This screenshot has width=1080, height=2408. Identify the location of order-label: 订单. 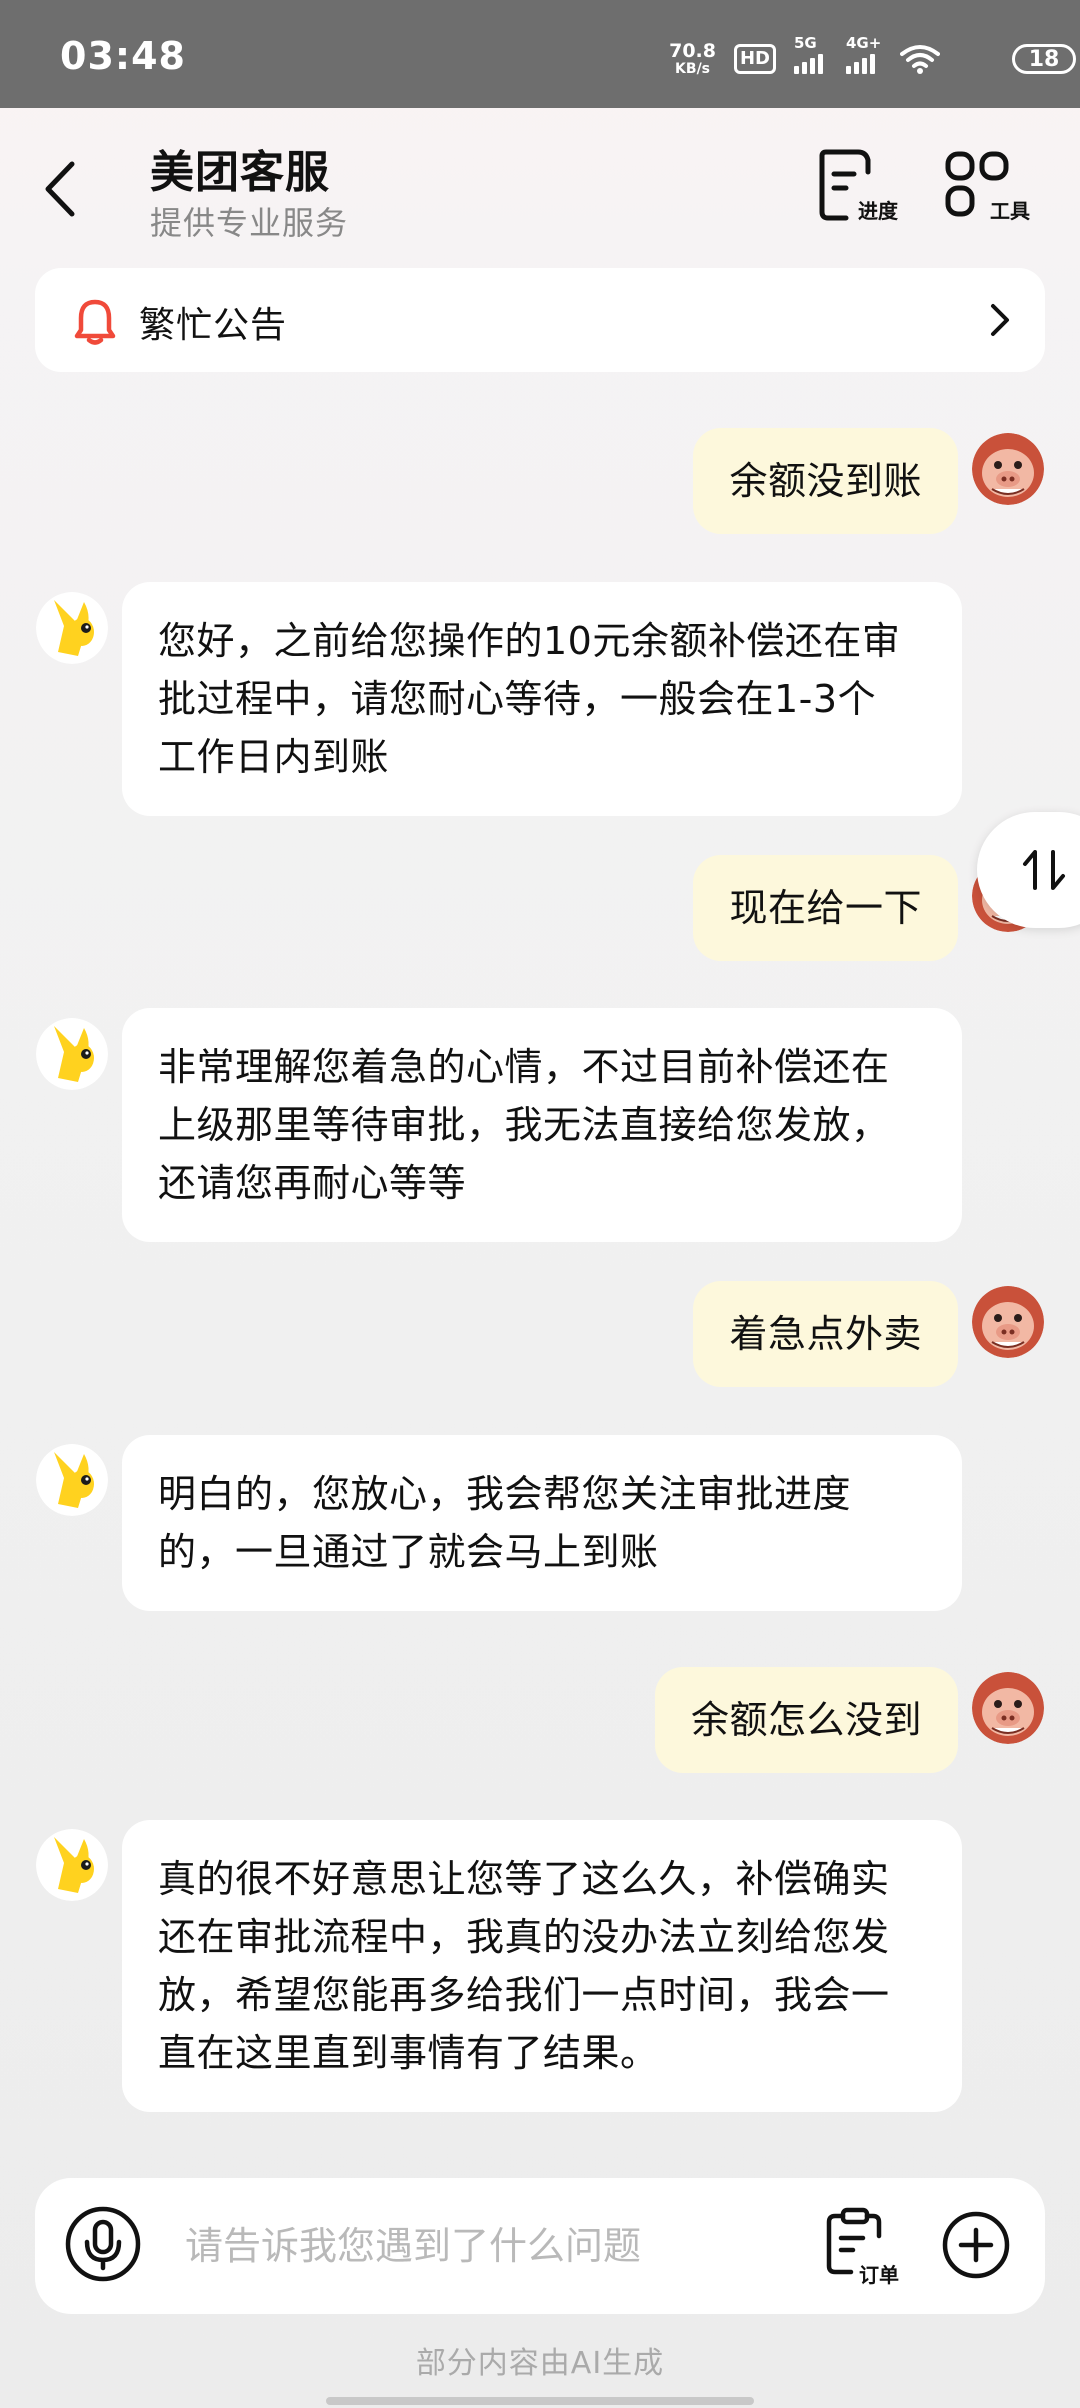
(879, 2275).